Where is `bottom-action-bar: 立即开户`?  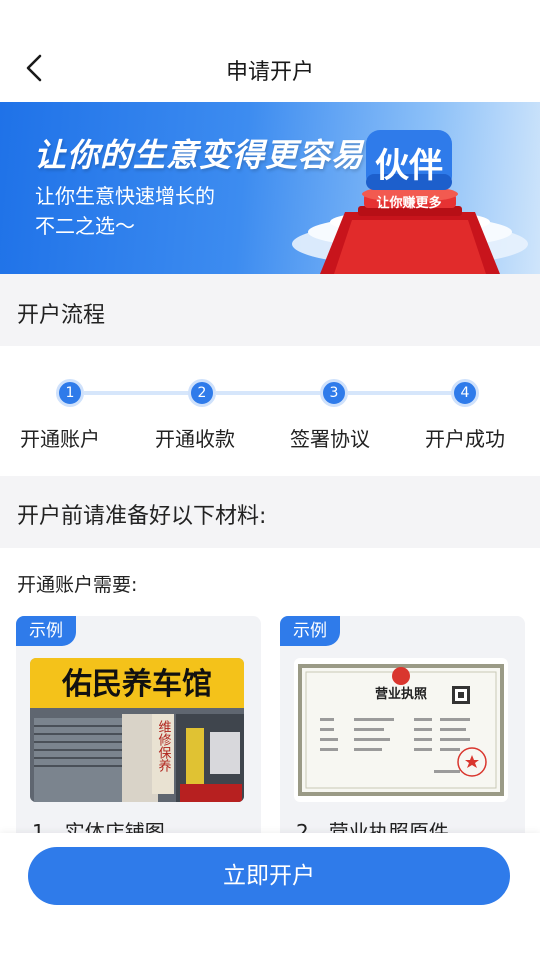
bottom-action-bar: 立即开户 is located at coordinates (270, 896).